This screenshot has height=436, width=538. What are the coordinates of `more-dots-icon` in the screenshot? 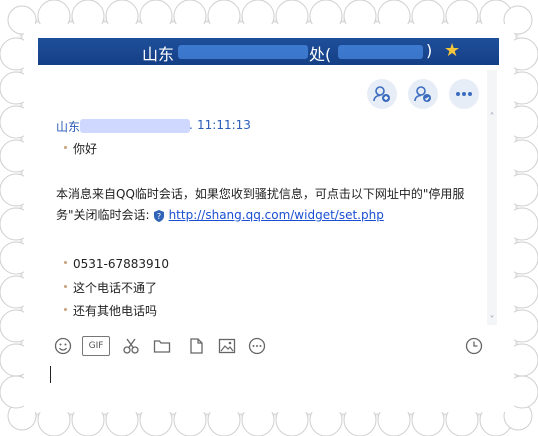 It's located at (464, 94).